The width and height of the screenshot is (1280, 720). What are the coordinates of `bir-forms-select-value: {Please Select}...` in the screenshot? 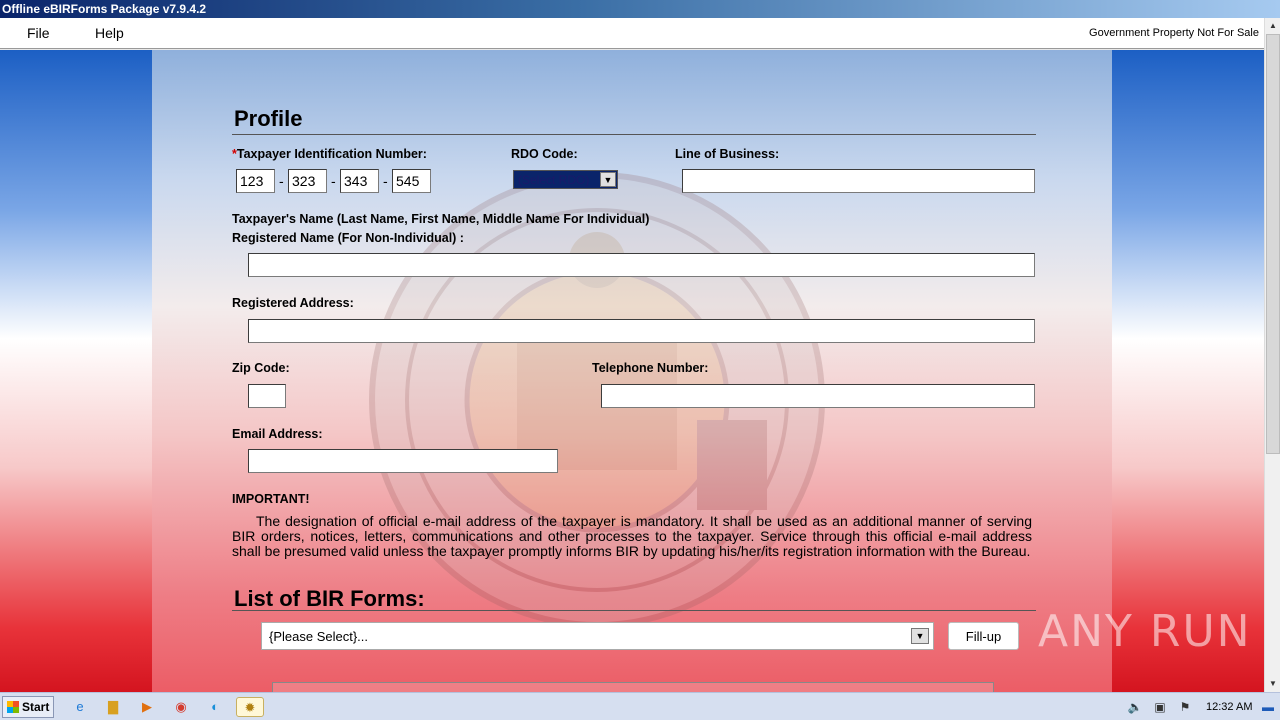 It's located at (319, 636).